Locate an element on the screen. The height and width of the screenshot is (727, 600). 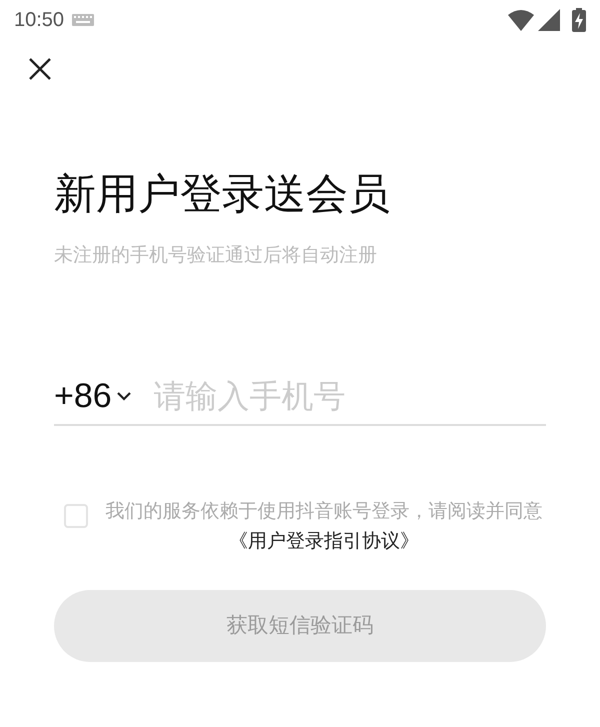
wifi-icon is located at coordinates (521, 20).